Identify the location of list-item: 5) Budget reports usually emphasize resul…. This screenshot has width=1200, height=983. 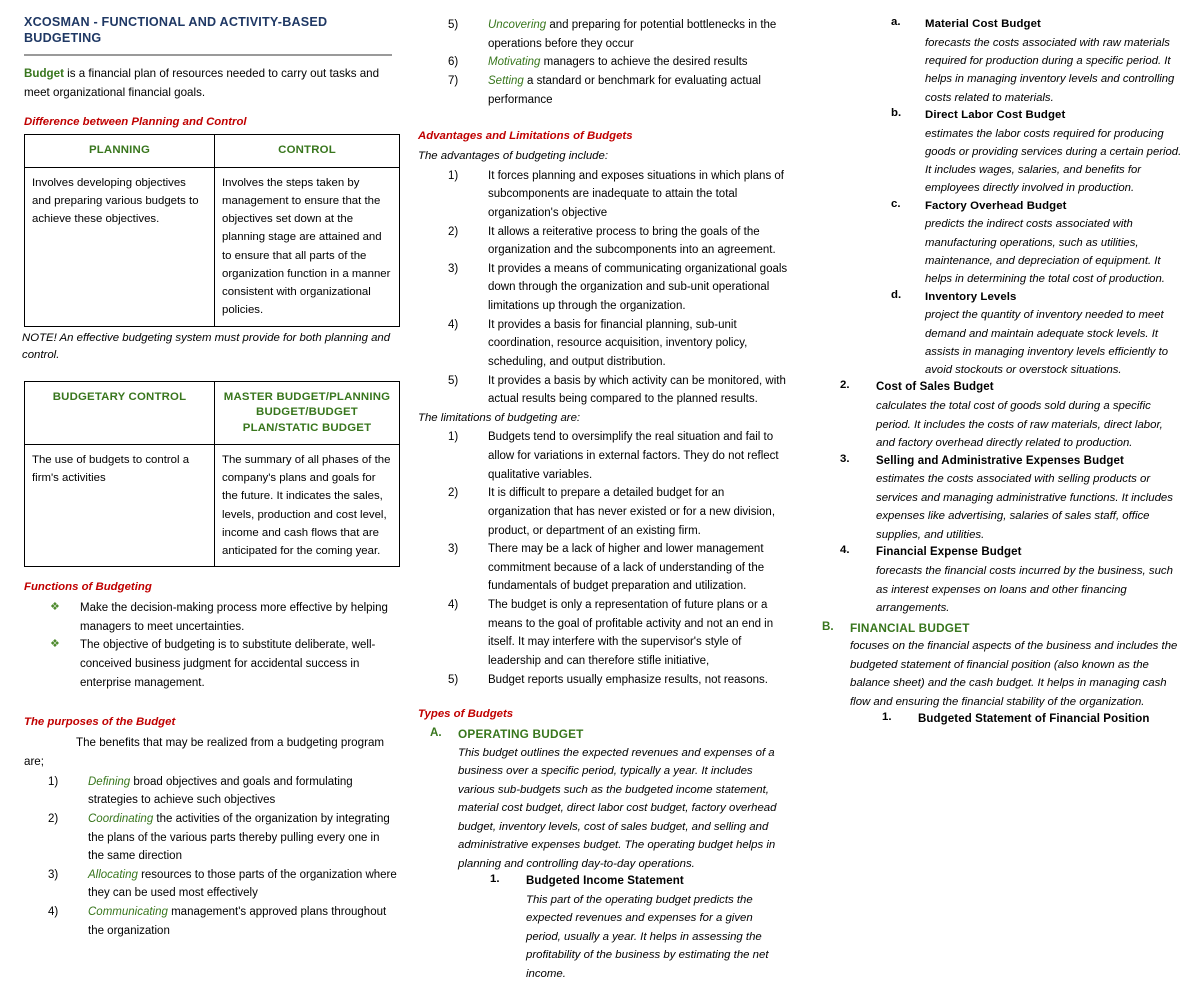
(619, 680).